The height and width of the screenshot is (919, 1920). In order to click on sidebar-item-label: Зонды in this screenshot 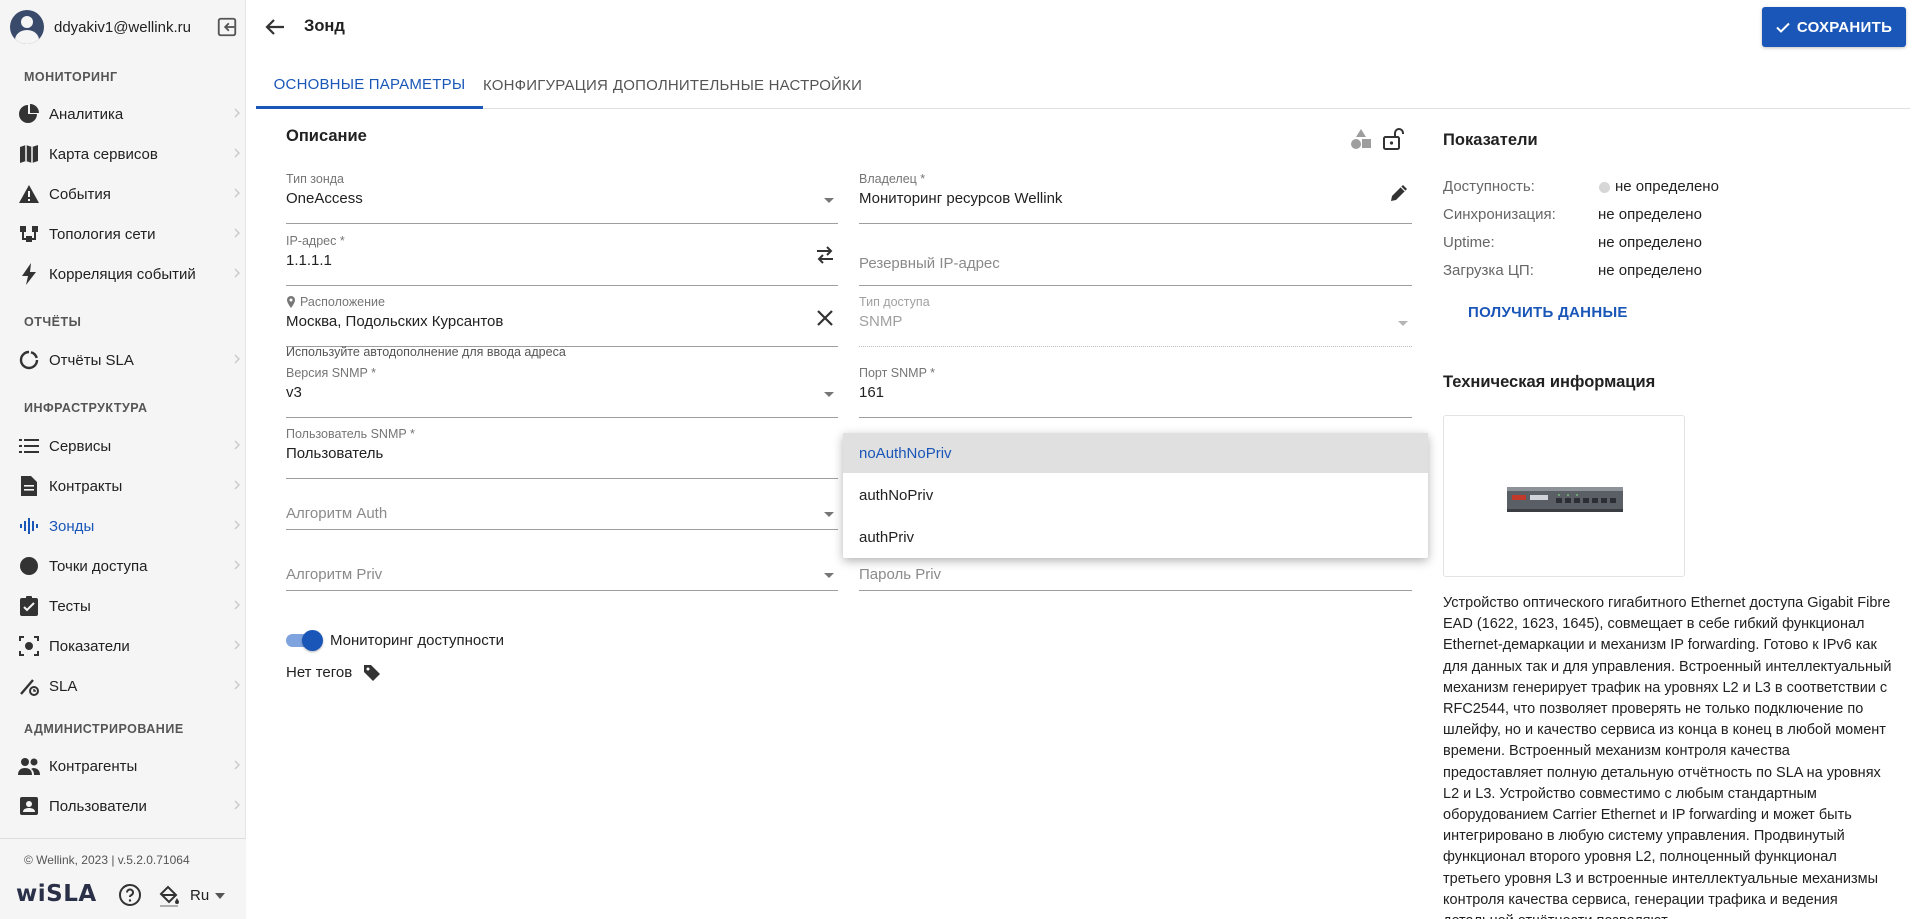, I will do `click(72, 526)`.